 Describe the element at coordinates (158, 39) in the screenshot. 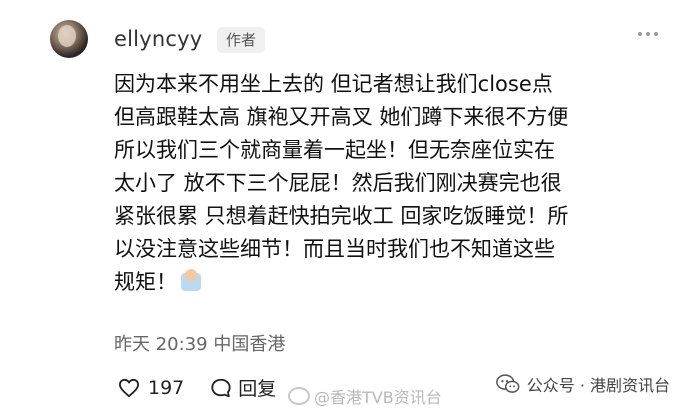

I see `username: ellyncyy` at that location.